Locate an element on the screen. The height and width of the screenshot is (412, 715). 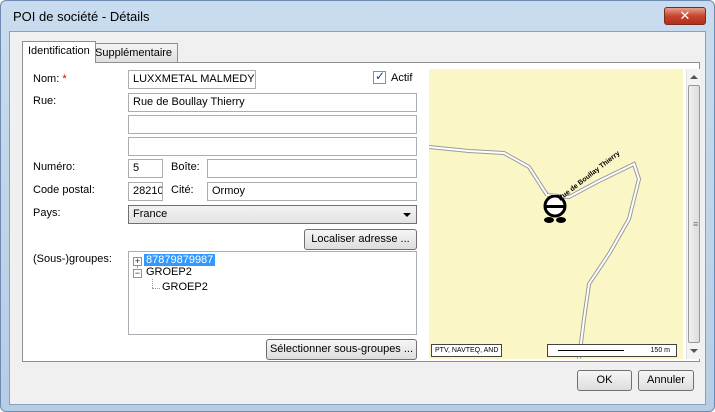
vertical-scrollbar: ≡ is located at coordinates (693, 214).